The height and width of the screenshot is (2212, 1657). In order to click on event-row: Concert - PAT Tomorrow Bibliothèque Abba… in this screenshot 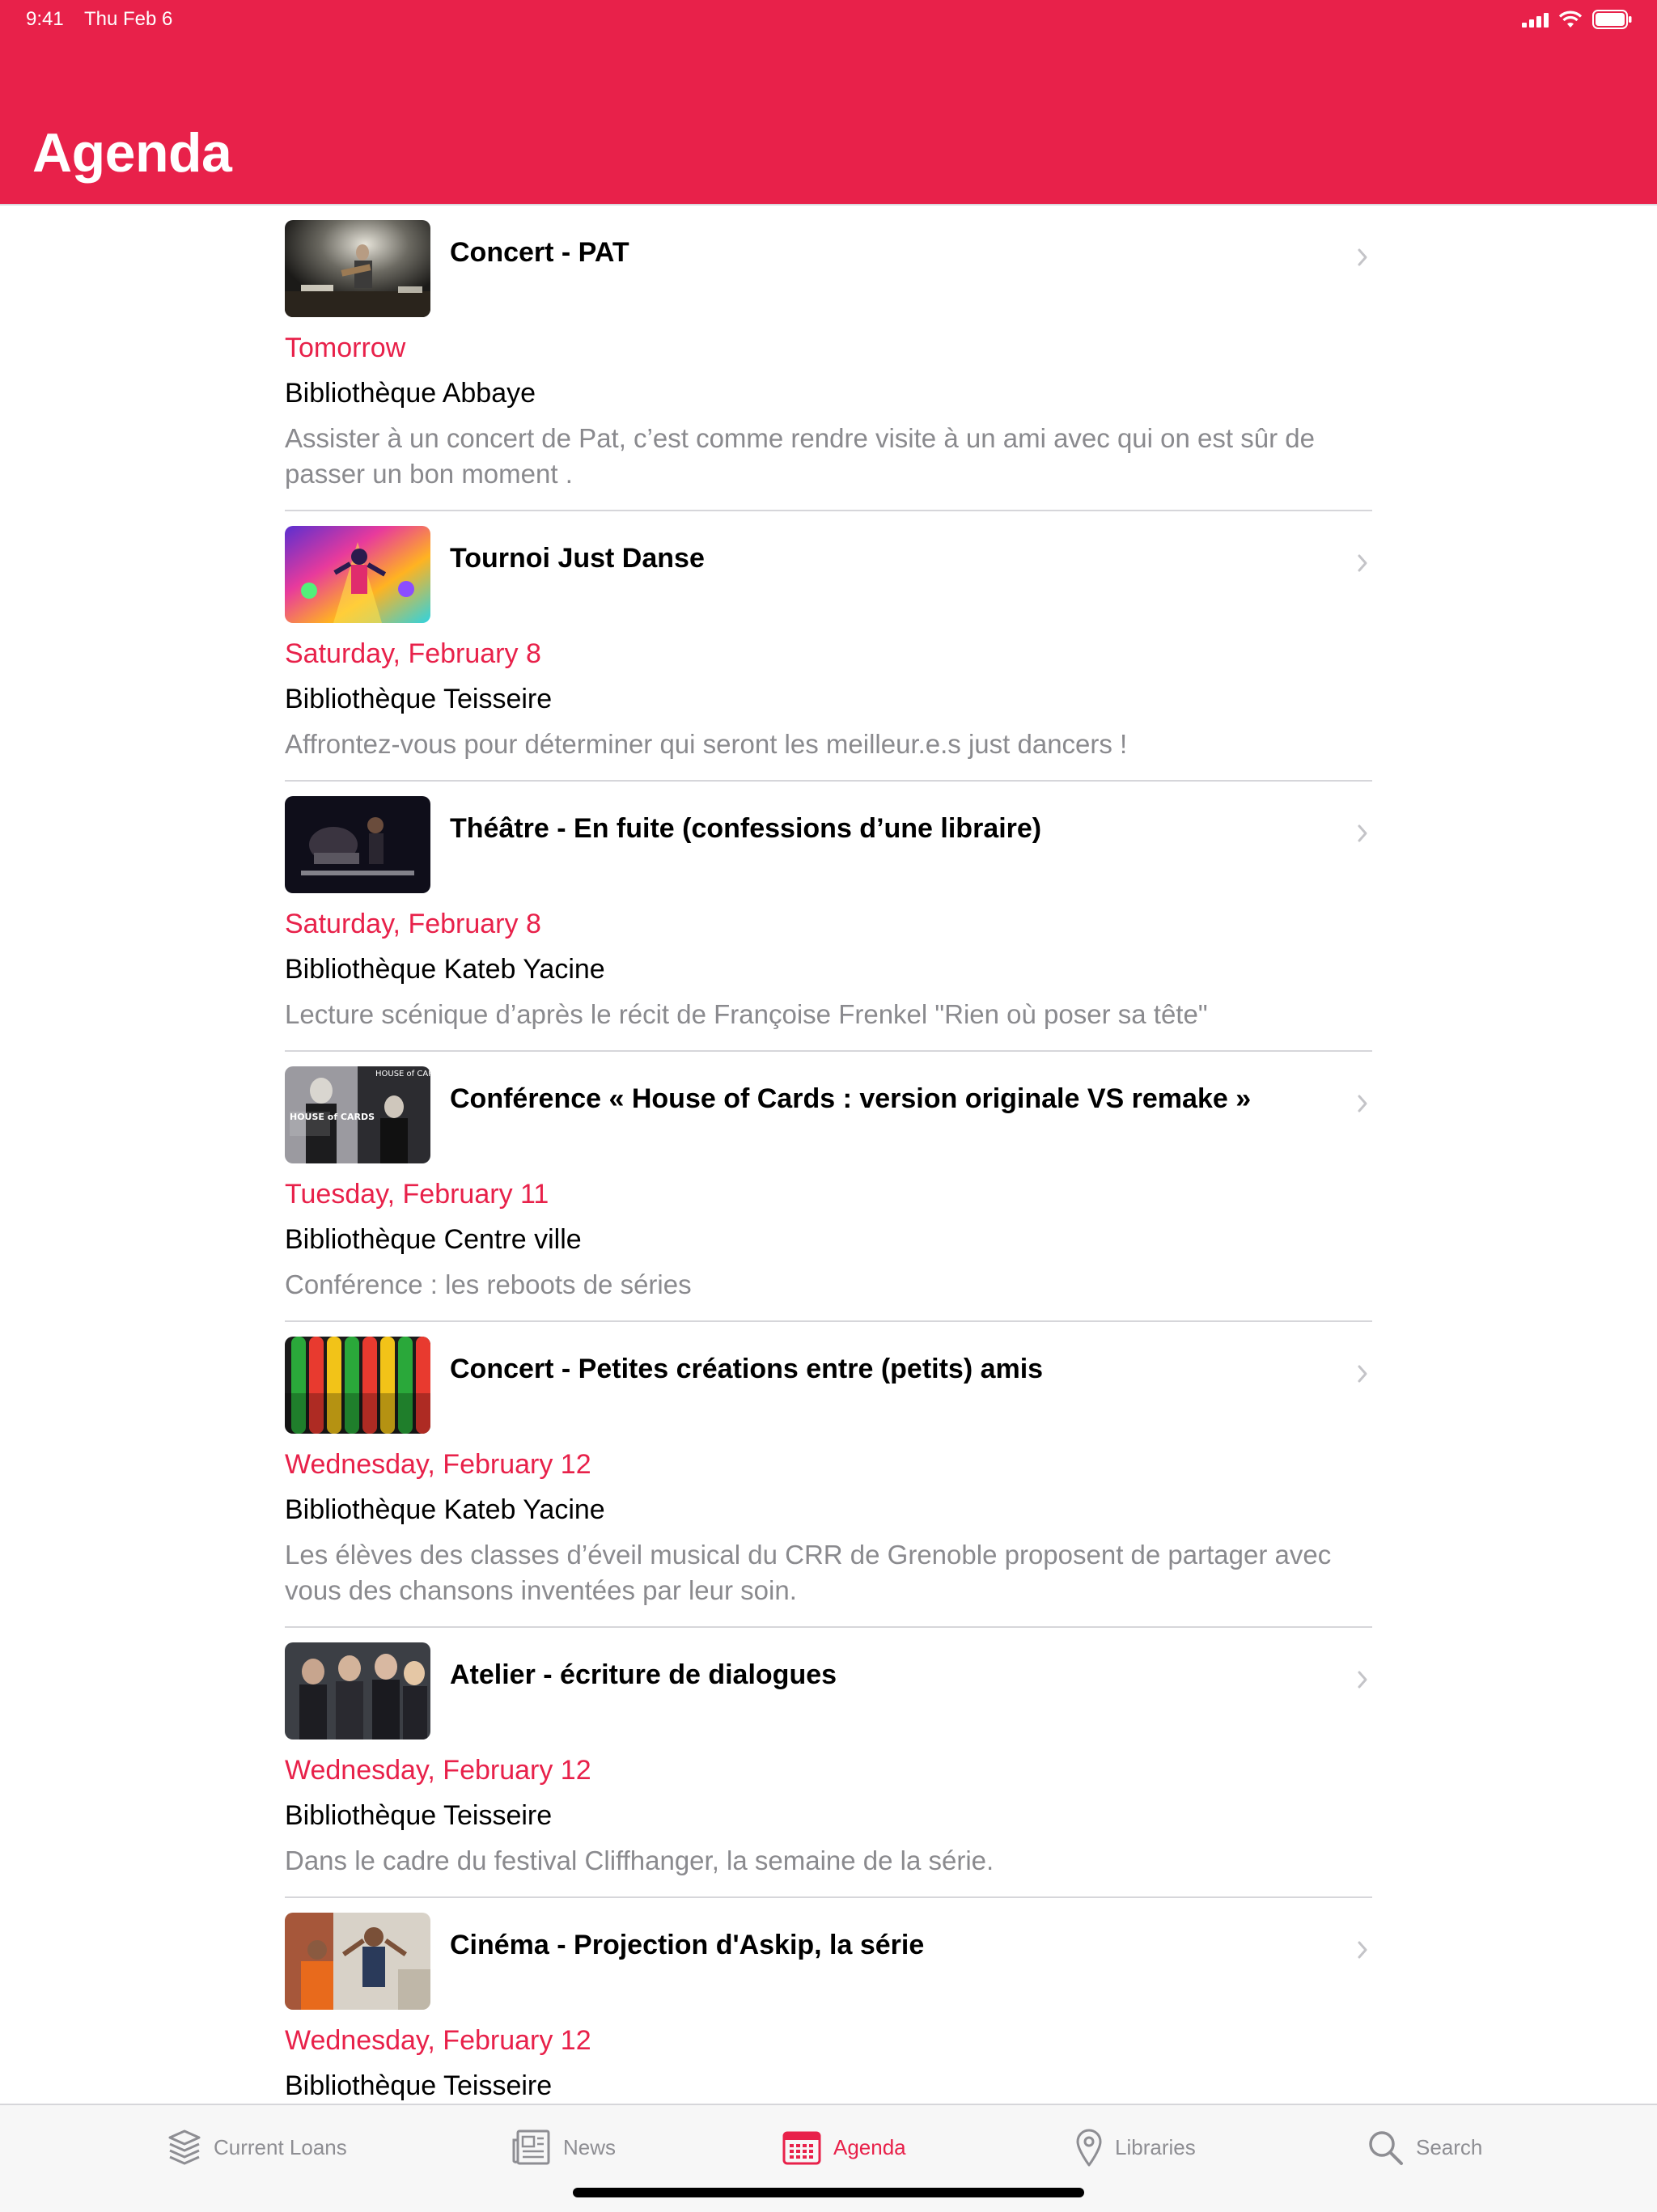, I will do `click(828, 358)`.